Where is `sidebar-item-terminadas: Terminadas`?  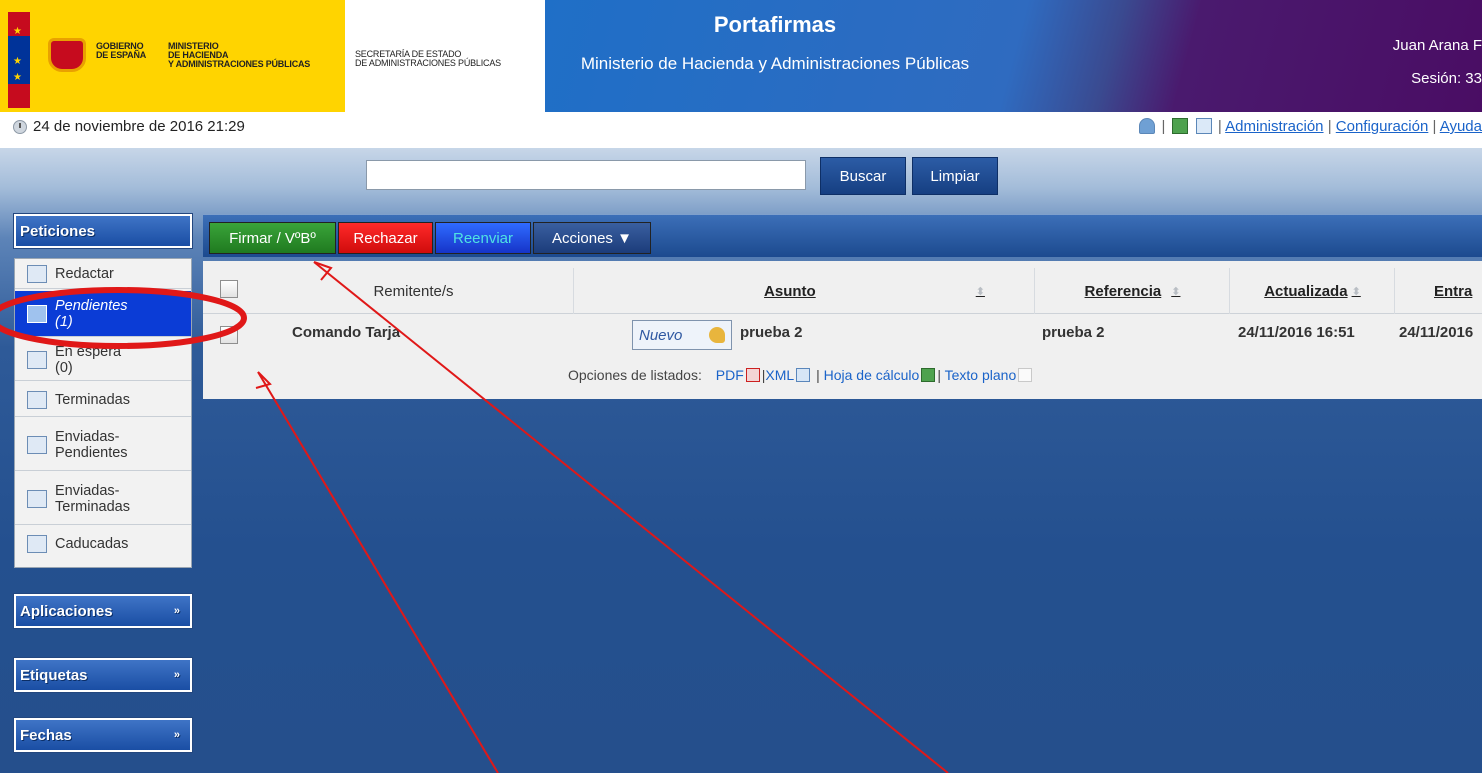 sidebar-item-terminadas: Terminadas is located at coordinates (103, 400).